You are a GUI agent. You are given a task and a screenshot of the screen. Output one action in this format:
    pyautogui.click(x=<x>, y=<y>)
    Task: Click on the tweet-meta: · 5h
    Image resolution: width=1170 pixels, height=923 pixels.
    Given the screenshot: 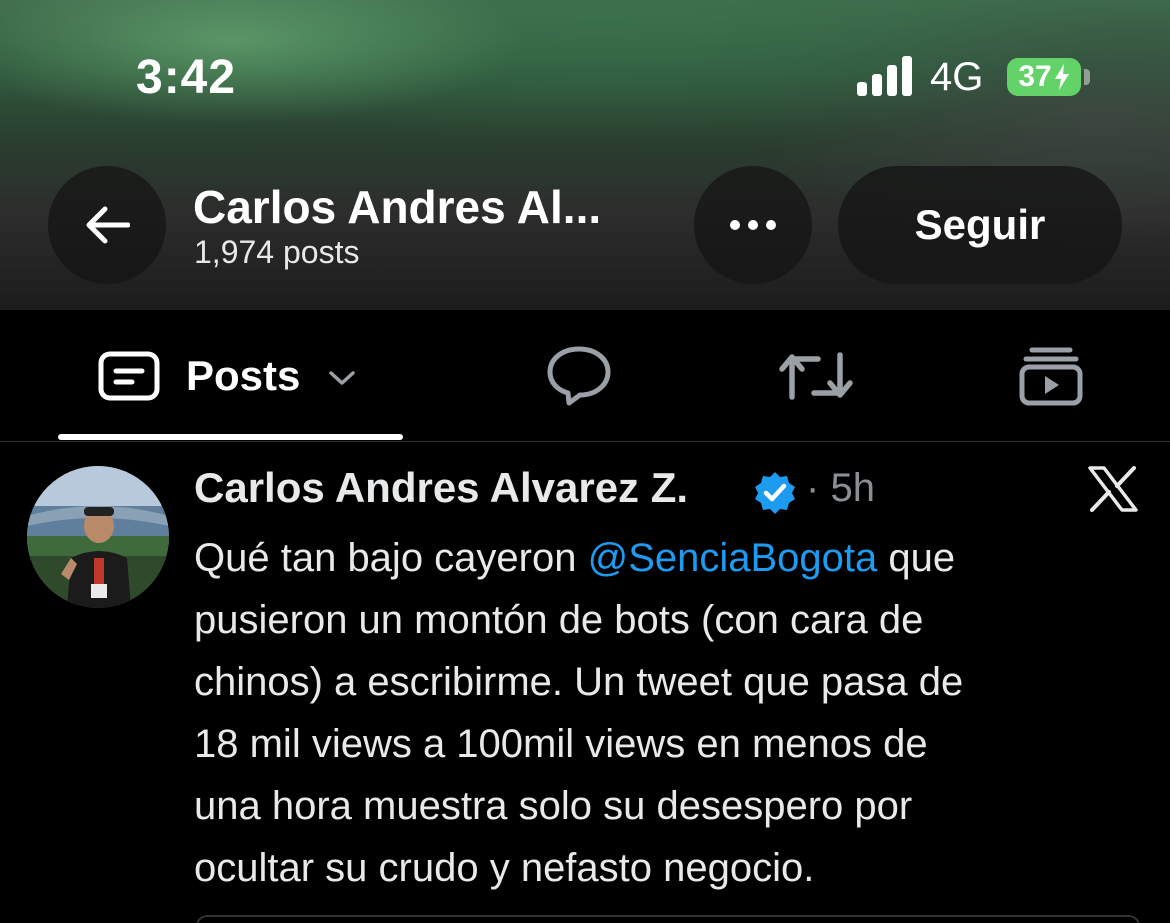 What is the action you would take?
    pyautogui.click(x=840, y=488)
    